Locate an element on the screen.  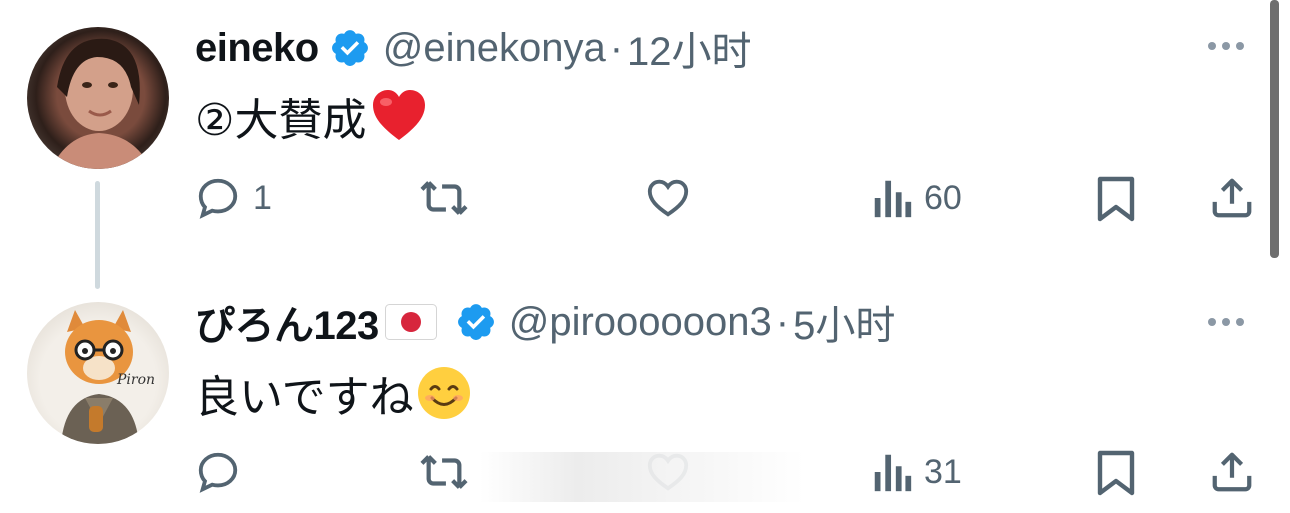
avatar is located at coordinates (98, 98).